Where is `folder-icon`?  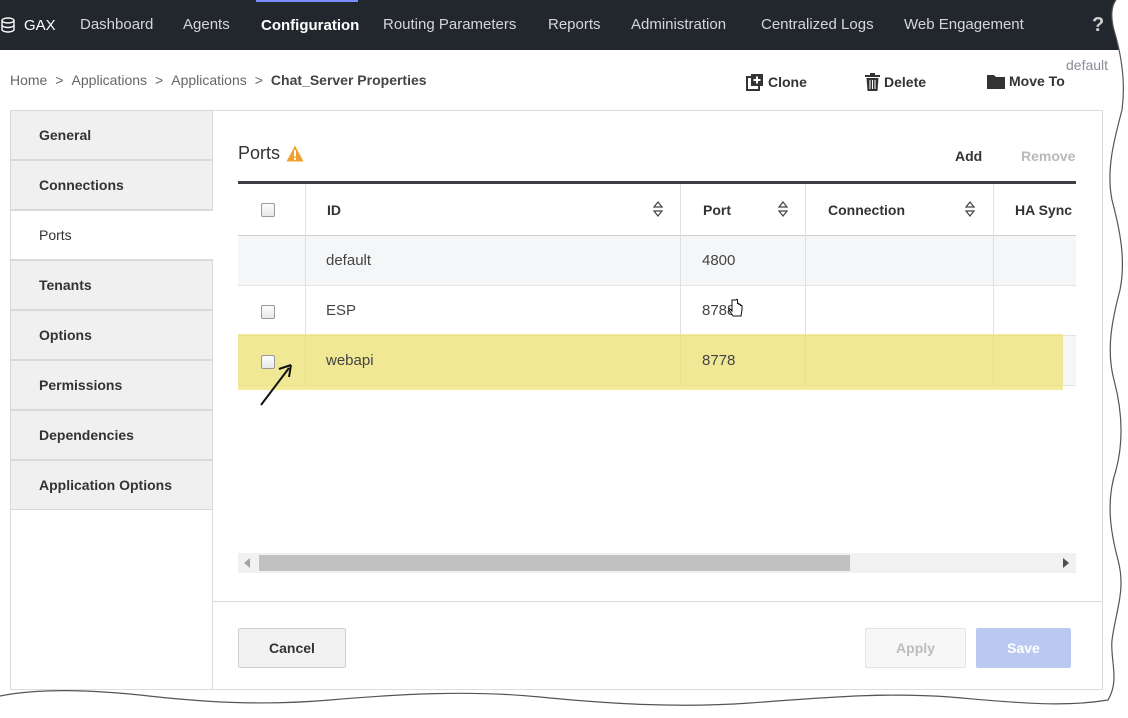 folder-icon is located at coordinates (996, 82).